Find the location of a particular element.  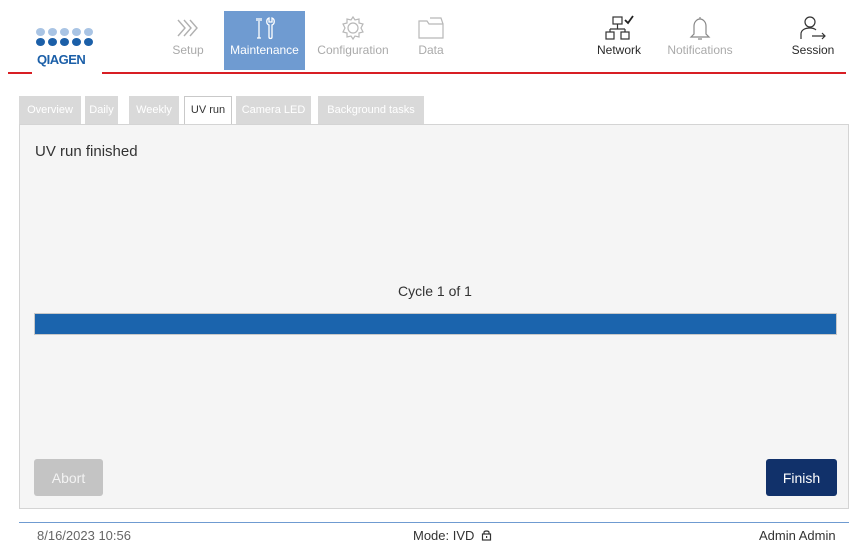

bell-icon is located at coordinates (700, 28).